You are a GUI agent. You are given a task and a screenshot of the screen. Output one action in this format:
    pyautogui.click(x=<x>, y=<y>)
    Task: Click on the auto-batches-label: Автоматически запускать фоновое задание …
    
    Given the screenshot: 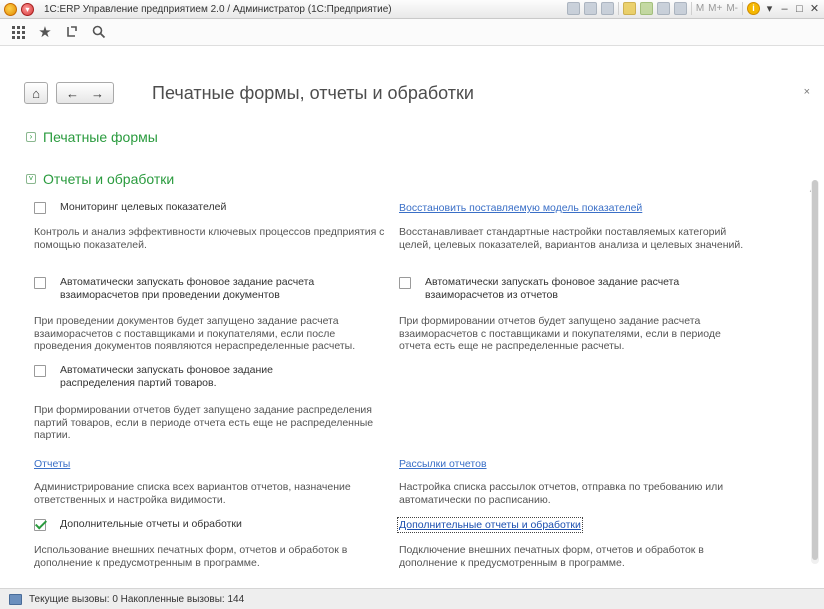 What is the action you would take?
    pyautogui.click(x=166, y=376)
    